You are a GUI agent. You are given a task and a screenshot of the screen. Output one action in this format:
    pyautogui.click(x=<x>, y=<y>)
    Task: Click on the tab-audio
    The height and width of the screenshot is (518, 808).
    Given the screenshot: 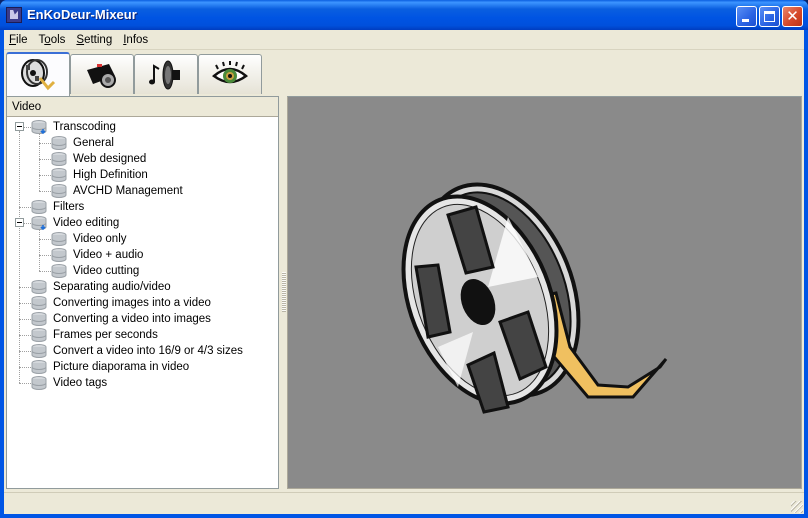 What is the action you would take?
    pyautogui.click(x=166, y=74)
    